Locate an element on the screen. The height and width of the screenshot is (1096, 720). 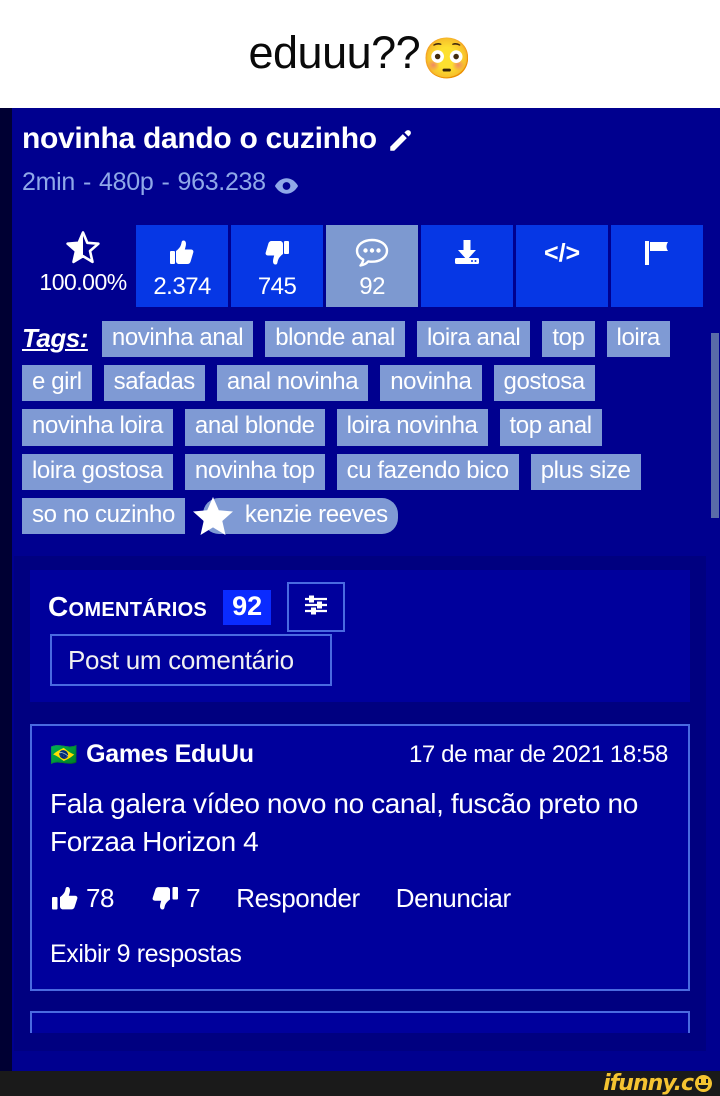
comment-actions: 78 7 Responder Denunciar is located at coordinates (359, 898).